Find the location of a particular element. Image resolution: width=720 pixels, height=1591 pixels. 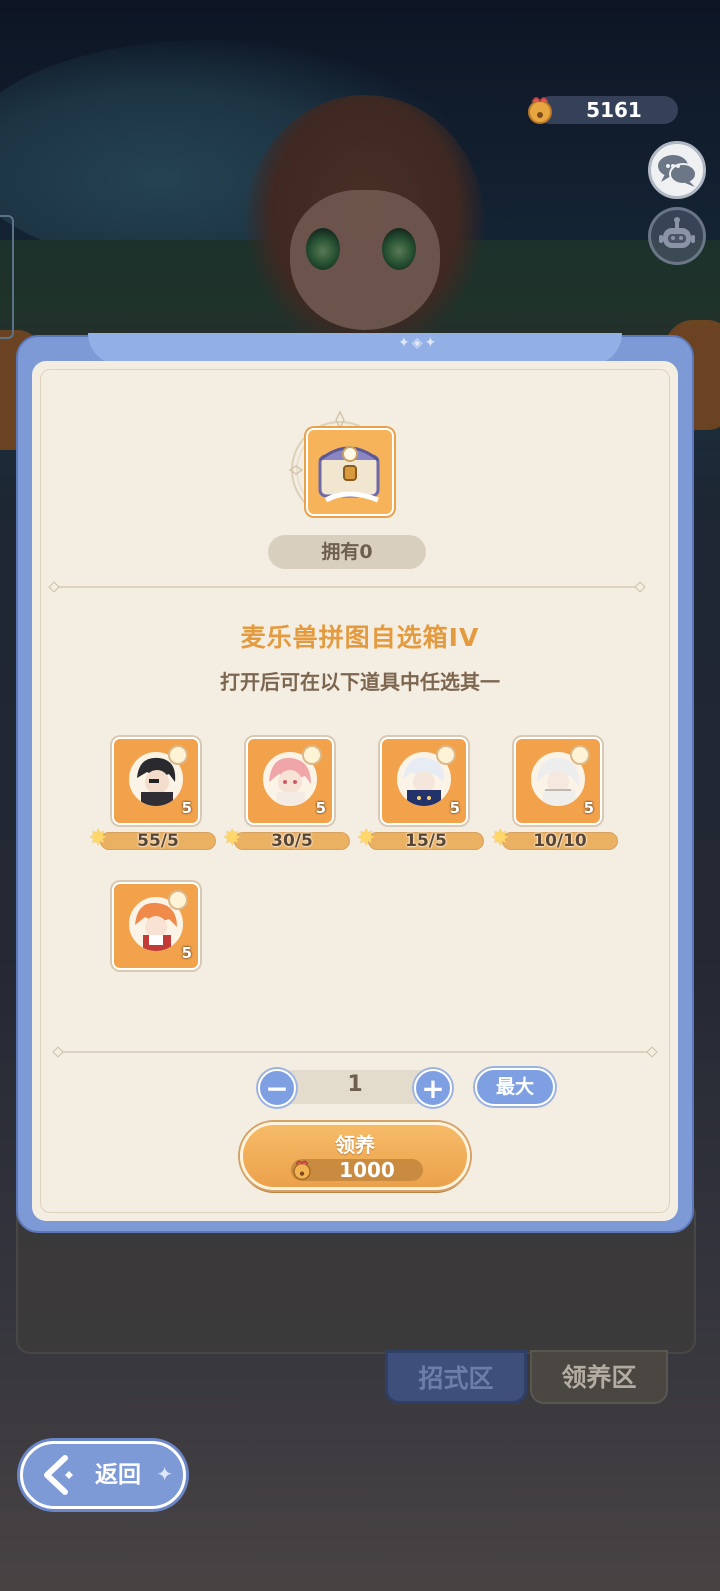

adopt-label: 领养 is located at coordinates (355, 1145).